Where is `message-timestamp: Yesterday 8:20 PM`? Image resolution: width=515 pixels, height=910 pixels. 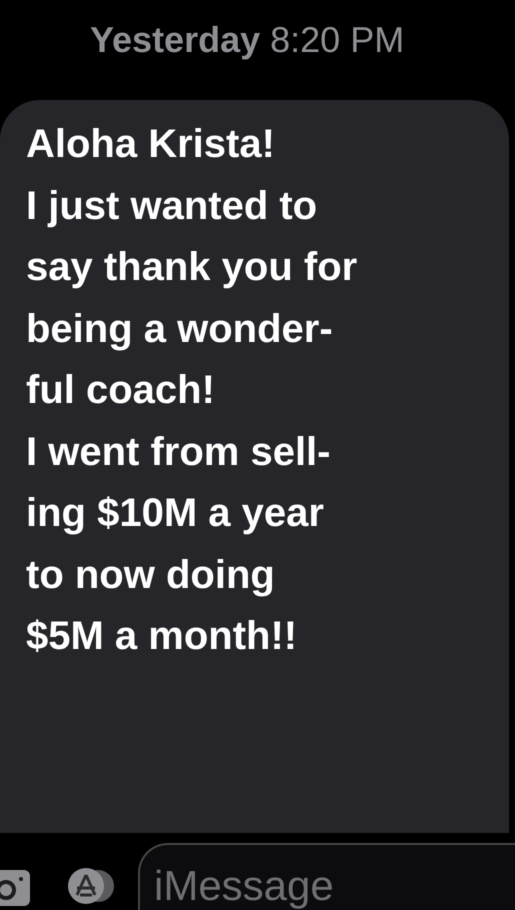 message-timestamp: Yesterday 8:20 PM is located at coordinates (246, 40).